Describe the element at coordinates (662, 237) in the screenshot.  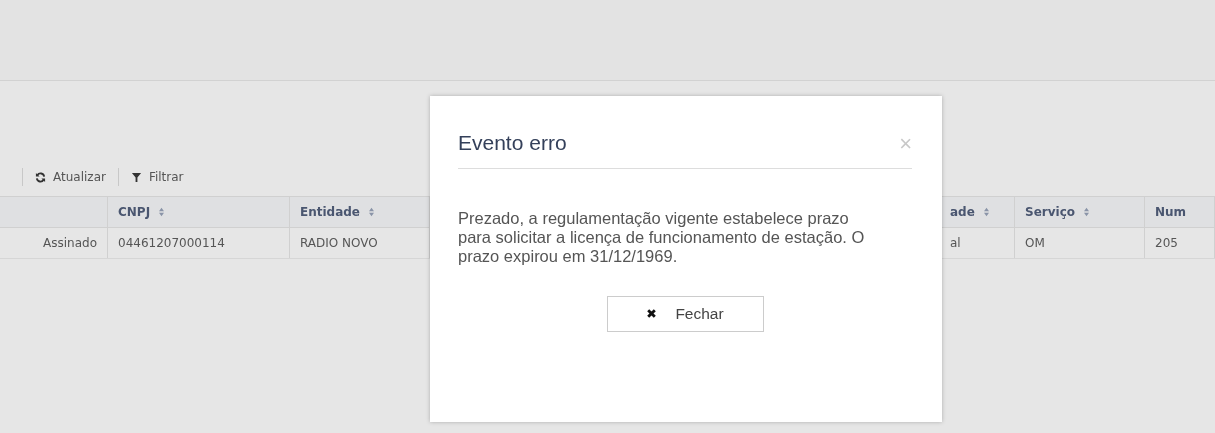
I see `dialog-message: Prezado, a regulamentação vigente estabelece prazo para solicitar a licença de funcionamento de estação. O prazo expirou em 31/12/1969.` at that location.